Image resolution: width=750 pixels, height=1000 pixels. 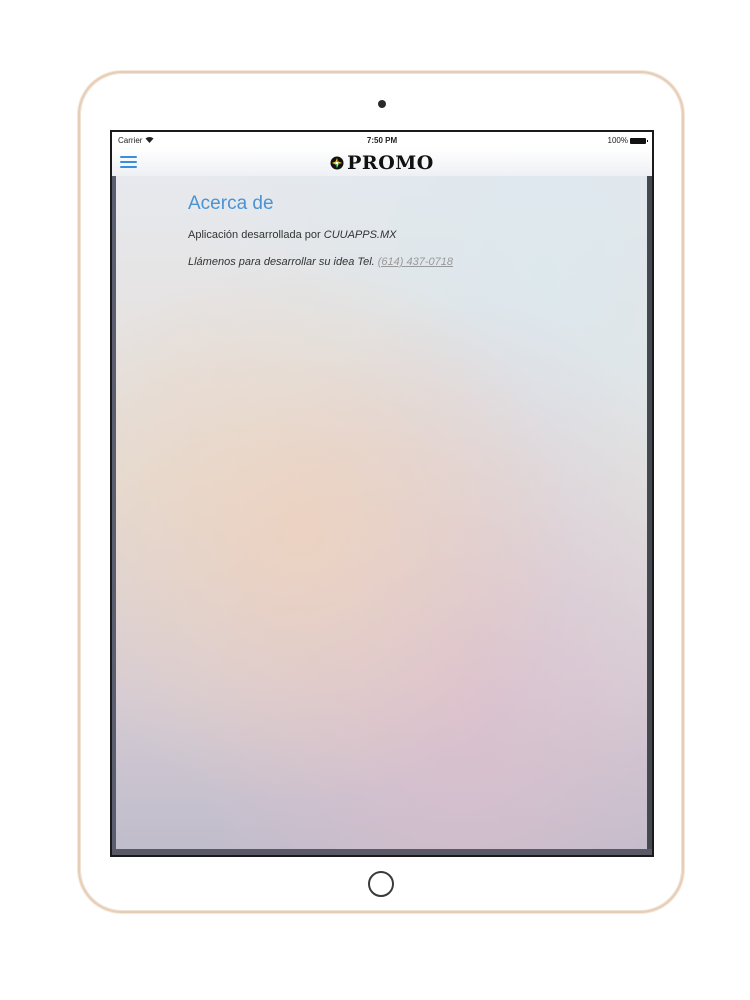 I want to click on phone-link: (614) 437-0718, so click(x=415, y=262).